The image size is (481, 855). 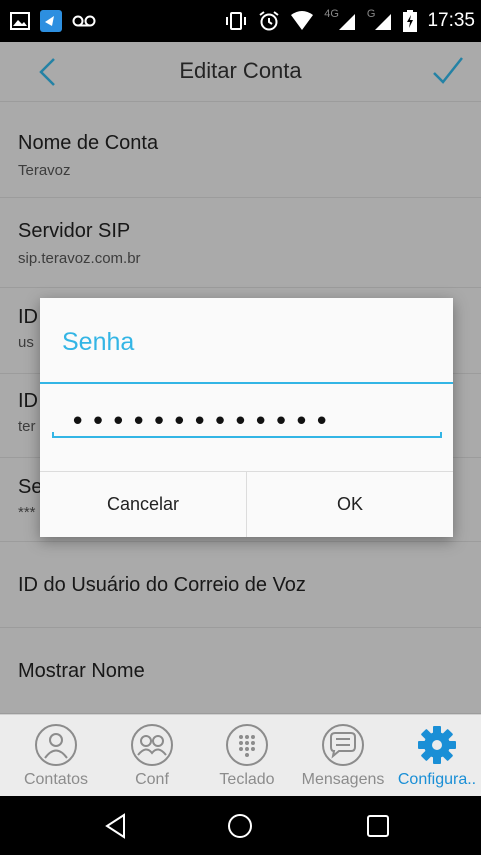 I want to click on tab-contatos: Contatos, so click(x=56, y=756).